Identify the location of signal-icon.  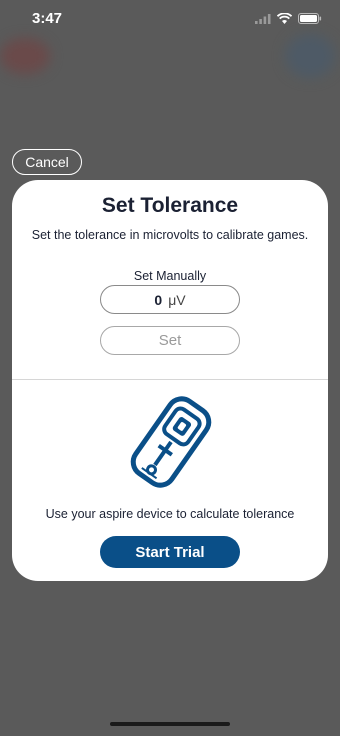
(263, 20).